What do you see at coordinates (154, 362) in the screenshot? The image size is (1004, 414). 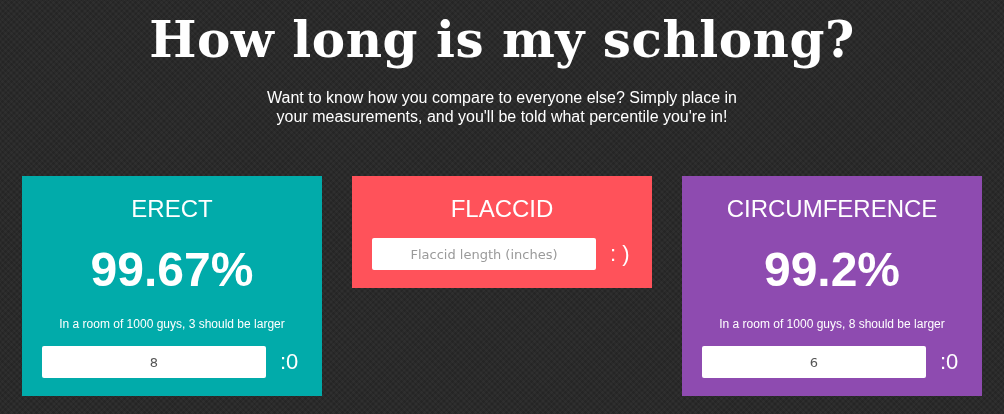 I see `input-field: 8` at bounding box center [154, 362].